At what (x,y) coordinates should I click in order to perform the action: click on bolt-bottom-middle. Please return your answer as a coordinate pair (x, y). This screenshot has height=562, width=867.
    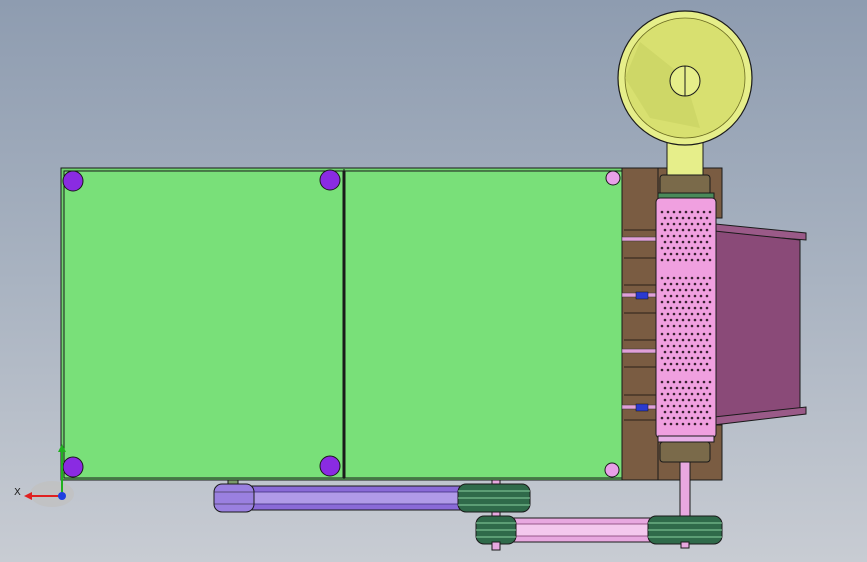
    Looking at the image, I should click on (330, 466).